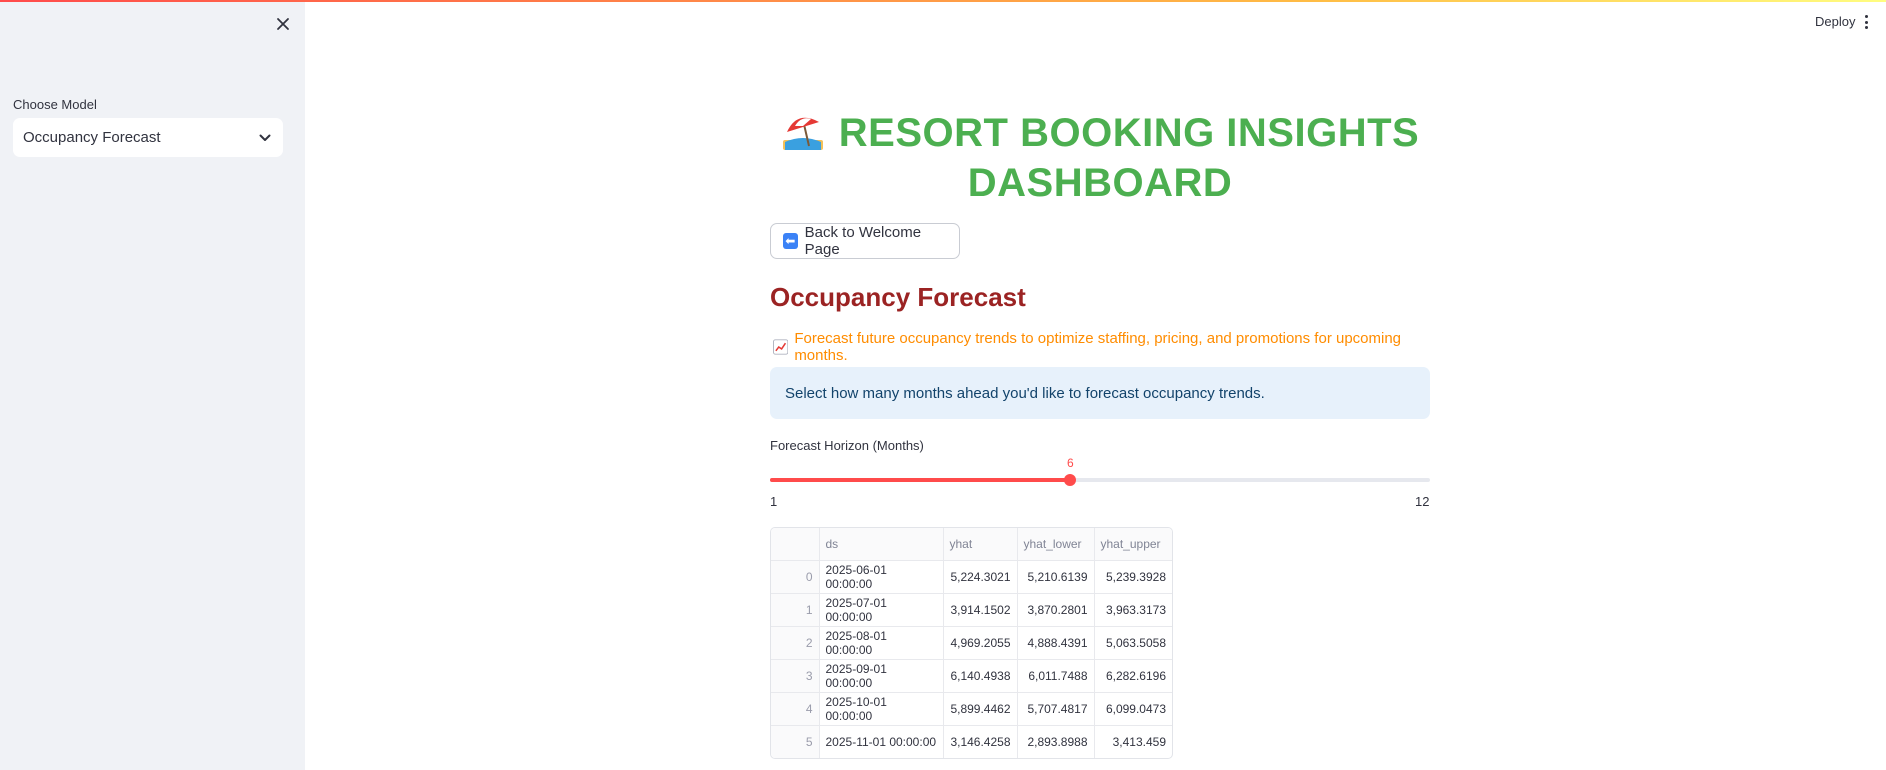  What do you see at coordinates (980, 709) in the screenshot?
I see `cell-yhat: 5,899.4462` at bounding box center [980, 709].